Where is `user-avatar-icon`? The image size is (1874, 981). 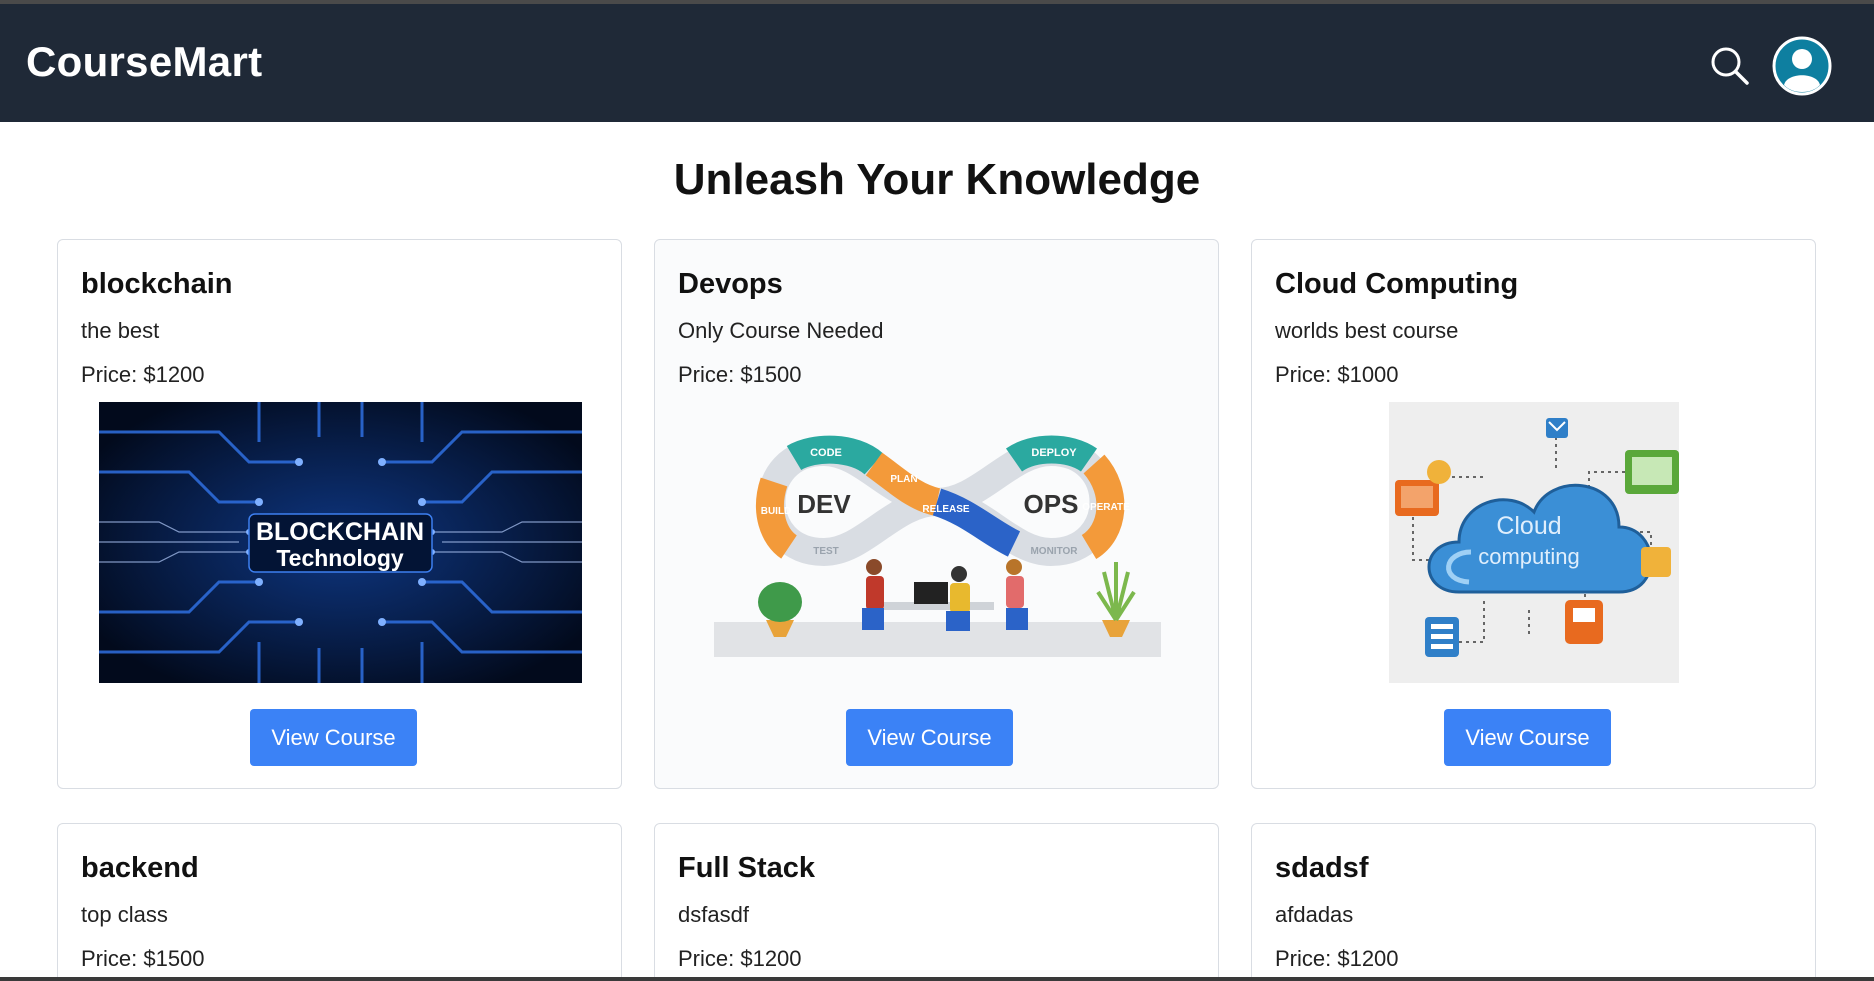
user-avatar-icon is located at coordinates (1802, 66).